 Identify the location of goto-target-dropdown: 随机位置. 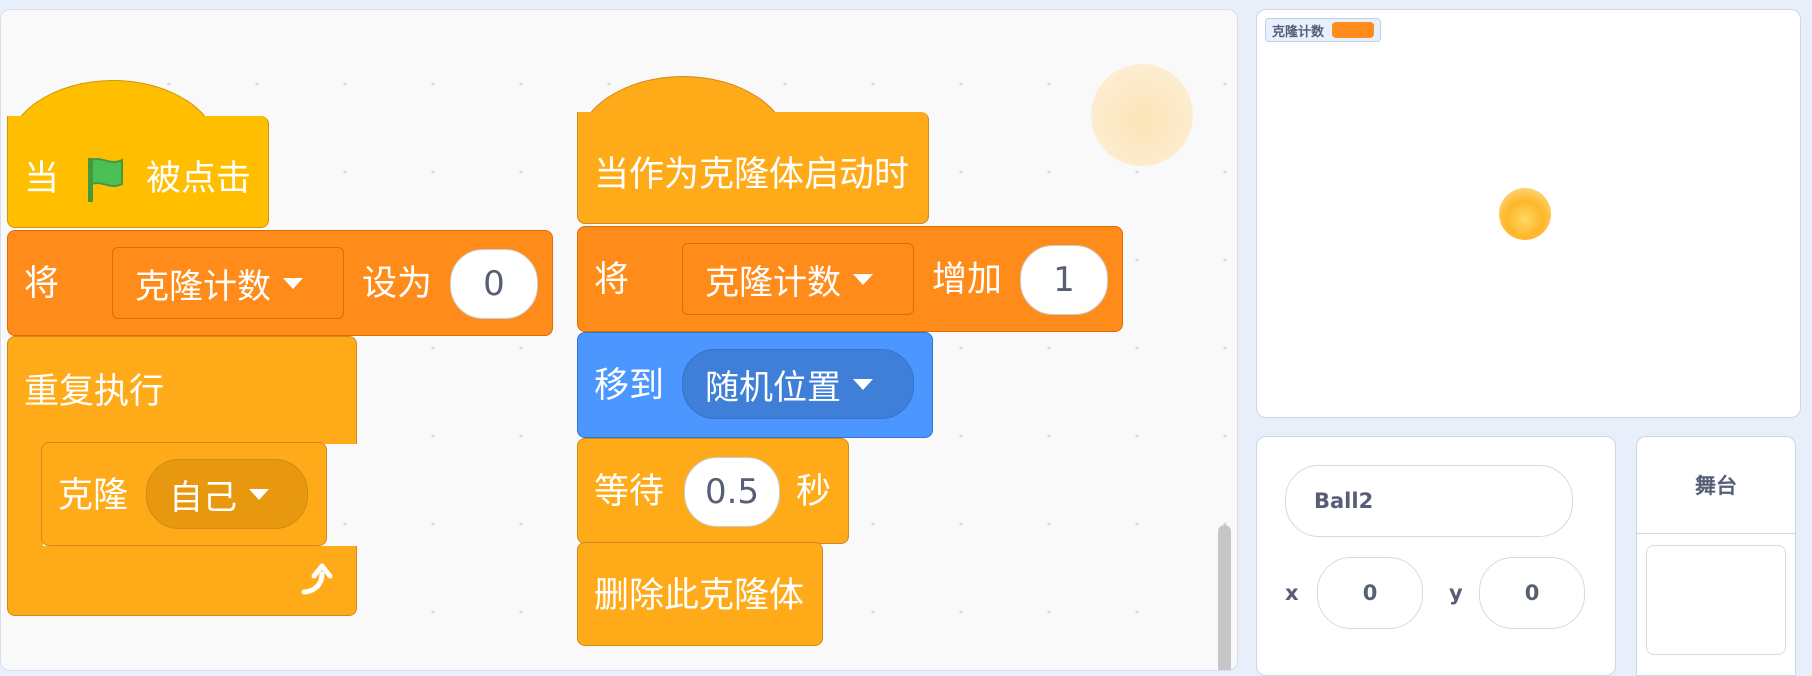
(798, 384).